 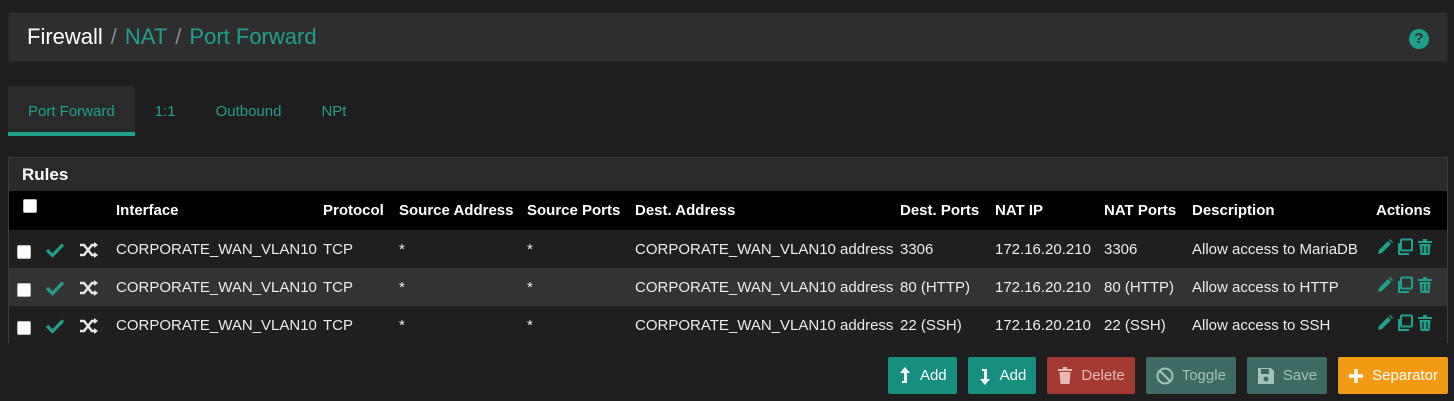 What do you see at coordinates (917, 249) in the screenshot?
I see `cell-dest-ports: 3306` at bounding box center [917, 249].